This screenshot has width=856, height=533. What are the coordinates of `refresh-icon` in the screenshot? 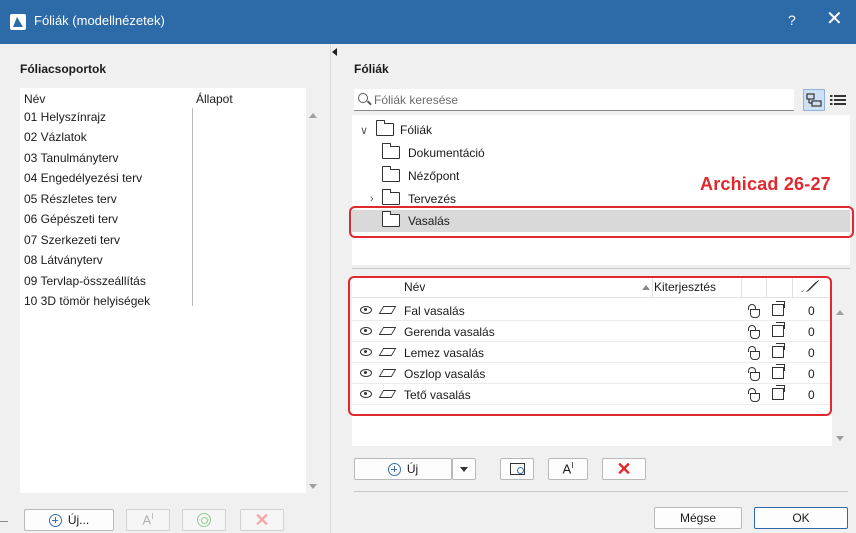 It's located at (204, 520).